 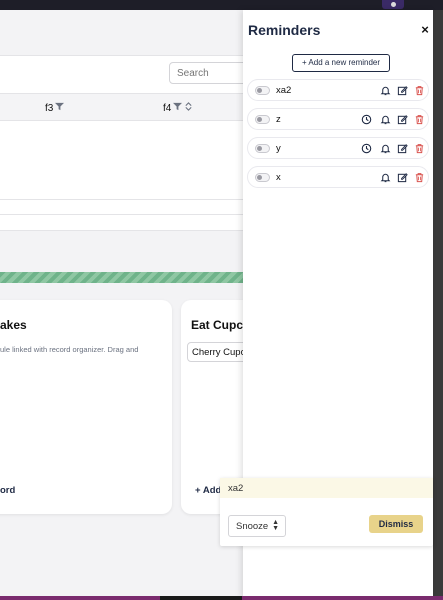 I want to click on account-badge, so click(x=393, y=4).